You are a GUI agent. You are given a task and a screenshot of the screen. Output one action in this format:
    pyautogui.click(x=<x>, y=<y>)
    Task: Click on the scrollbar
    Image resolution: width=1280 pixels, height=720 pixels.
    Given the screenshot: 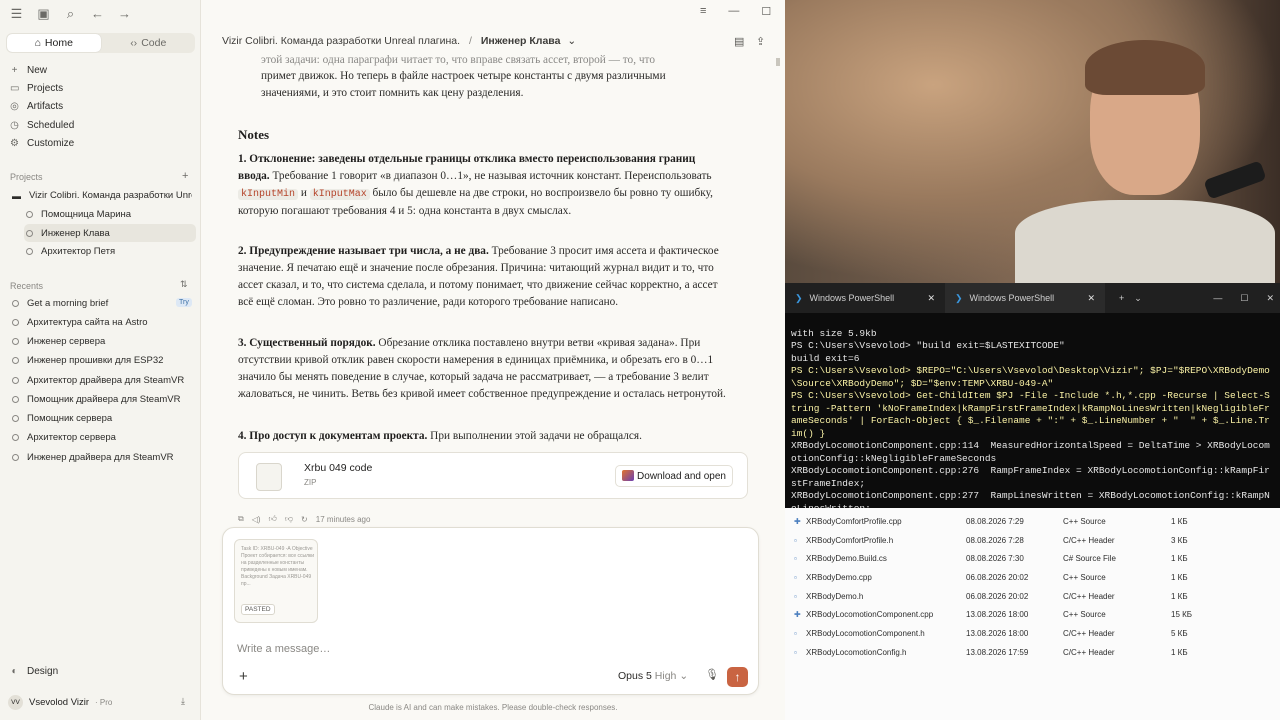 What is the action you would take?
    pyautogui.click(x=778, y=62)
    